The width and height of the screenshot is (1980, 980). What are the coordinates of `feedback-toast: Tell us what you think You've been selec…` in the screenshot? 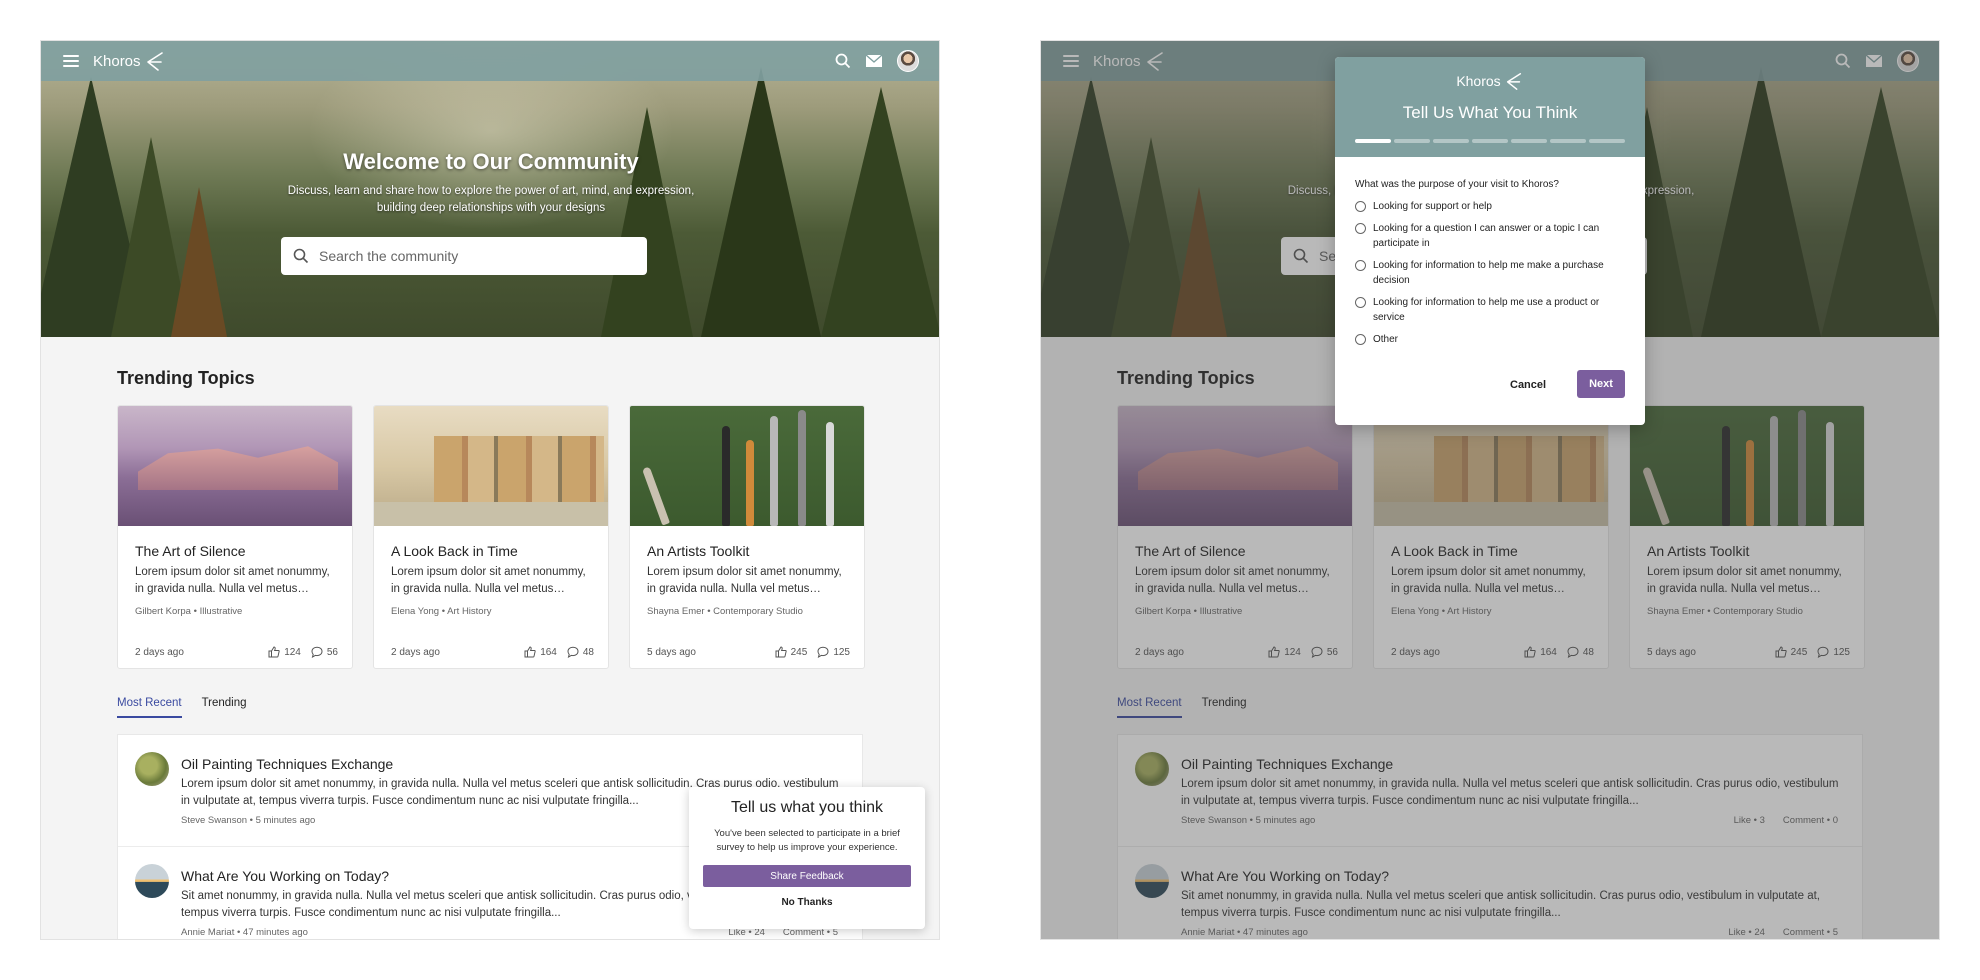 It's located at (807, 858).